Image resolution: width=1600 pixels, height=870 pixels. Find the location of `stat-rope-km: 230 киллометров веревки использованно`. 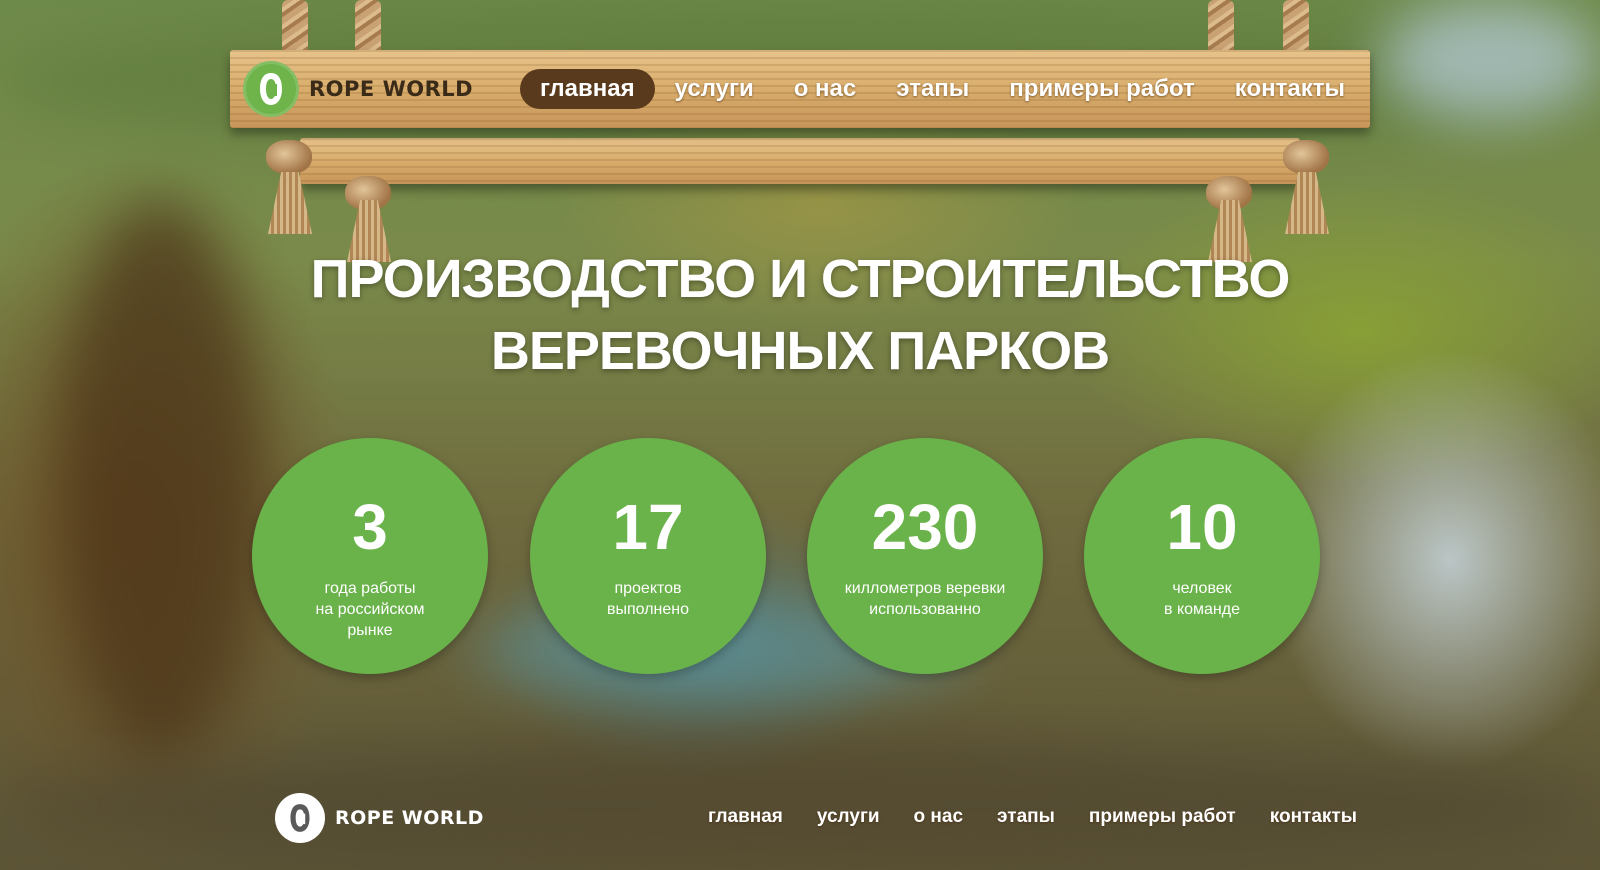

stat-rope-km: 230 киллометров веревки использованно is located at coordinates (925, 556).